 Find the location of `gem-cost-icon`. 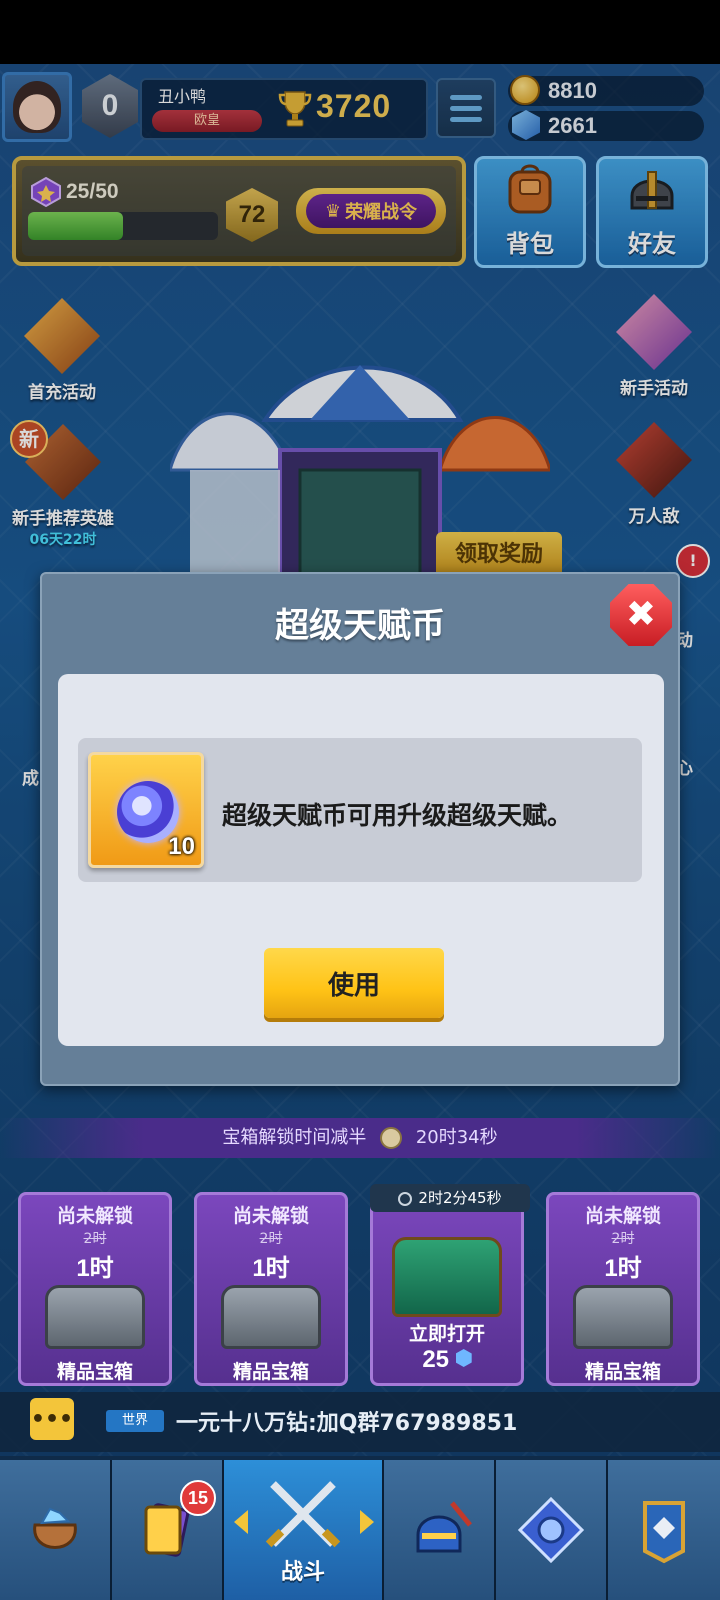

gem-cost-icon is located at coordinates (463, 1358).